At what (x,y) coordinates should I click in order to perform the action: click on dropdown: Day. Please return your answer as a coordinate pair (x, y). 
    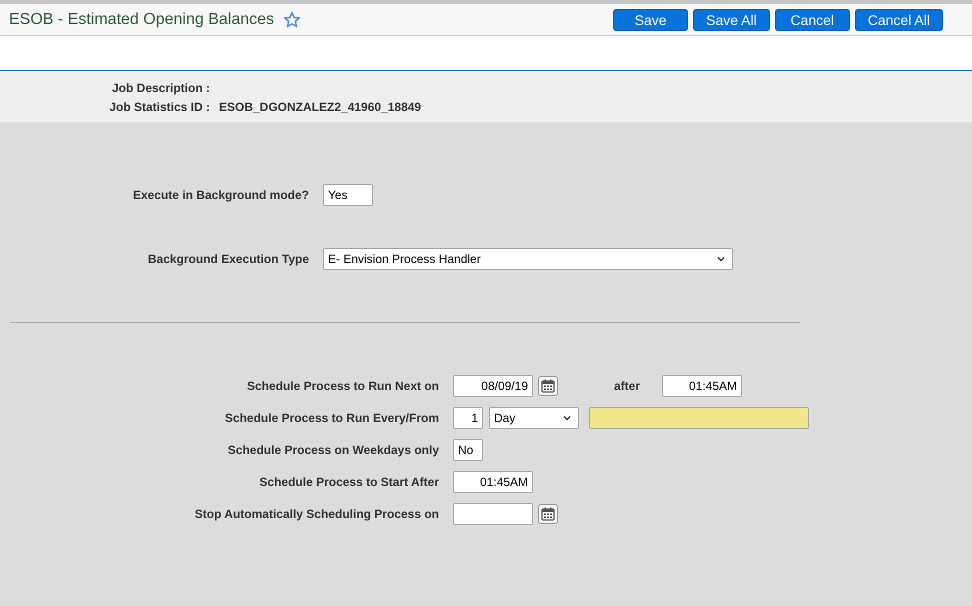
    Looking at the image, I should click on (534, 418).